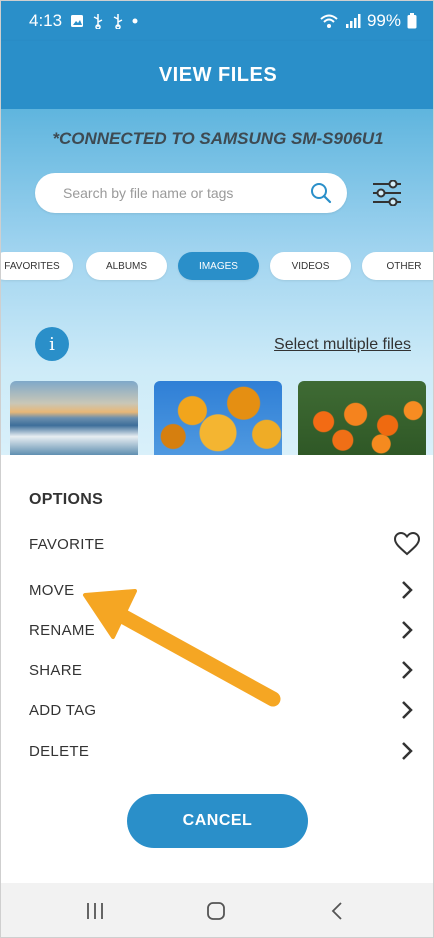 This screenshot has width=434, height=938. What do you see at coordinates (186, 193) in the screenshot?
I see `search-input` at bounding box center [186, 193].